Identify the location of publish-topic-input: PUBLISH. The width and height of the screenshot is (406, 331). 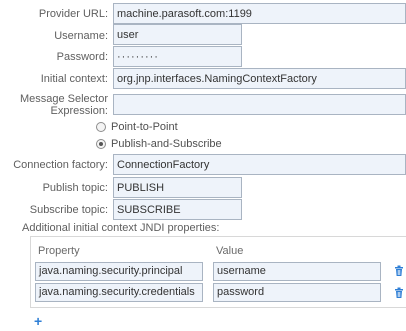
(177, 187).